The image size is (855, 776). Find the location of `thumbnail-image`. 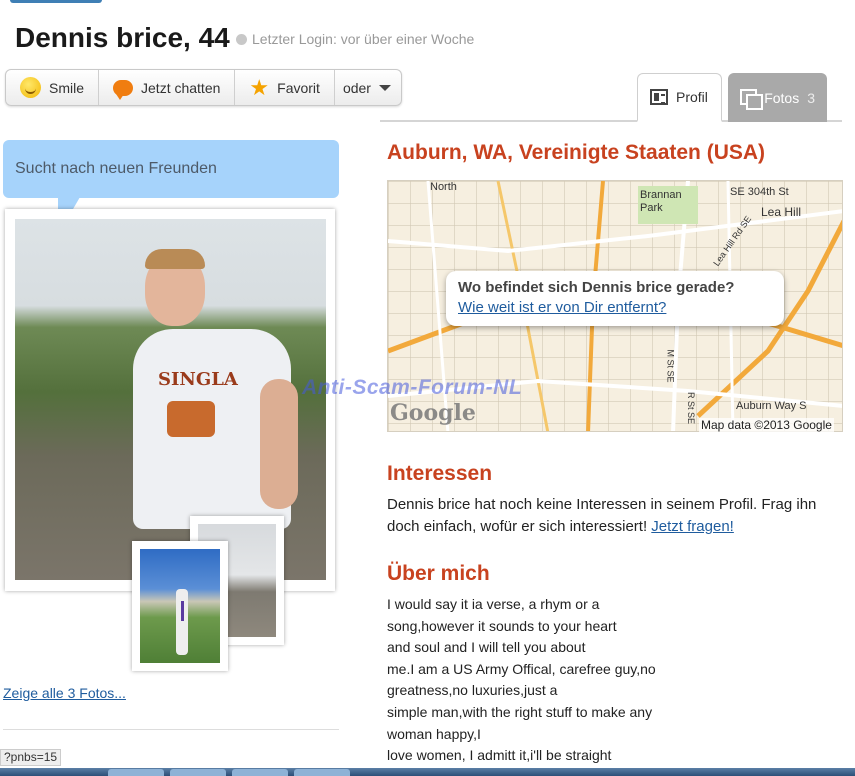

thumbnail-image is located at coordinates (180, 606).